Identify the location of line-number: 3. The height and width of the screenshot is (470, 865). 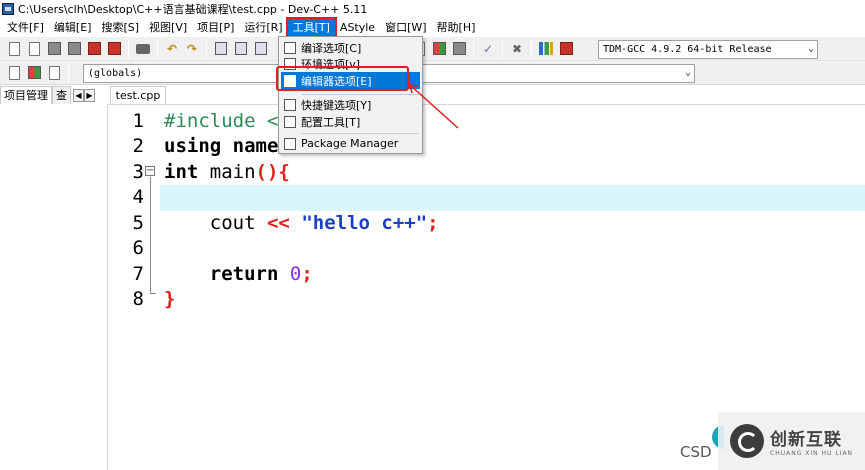
(138, 172).